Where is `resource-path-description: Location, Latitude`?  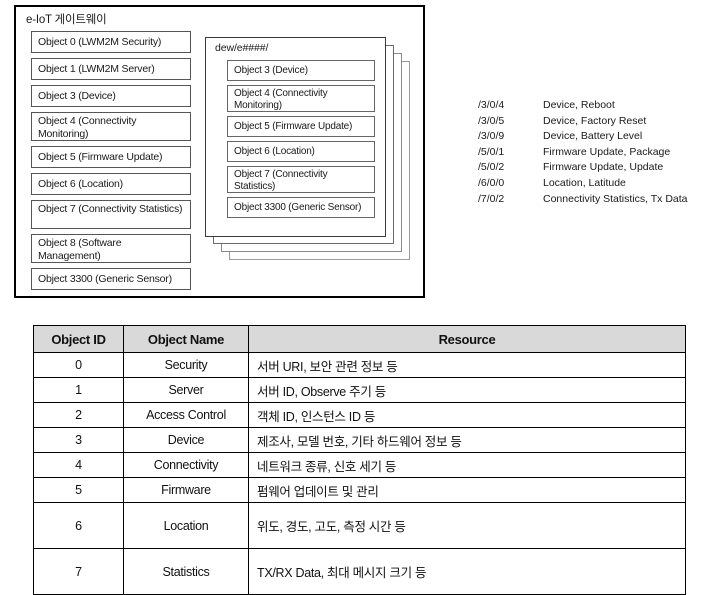
resource-path-description: Location, Latitude is located at coordinates (584, 182).